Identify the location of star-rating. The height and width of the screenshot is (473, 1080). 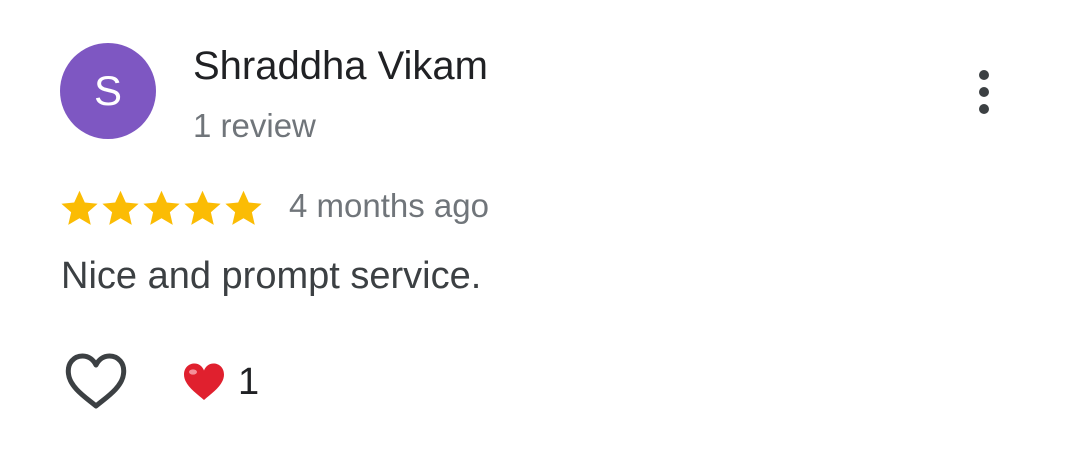
(161, 208).